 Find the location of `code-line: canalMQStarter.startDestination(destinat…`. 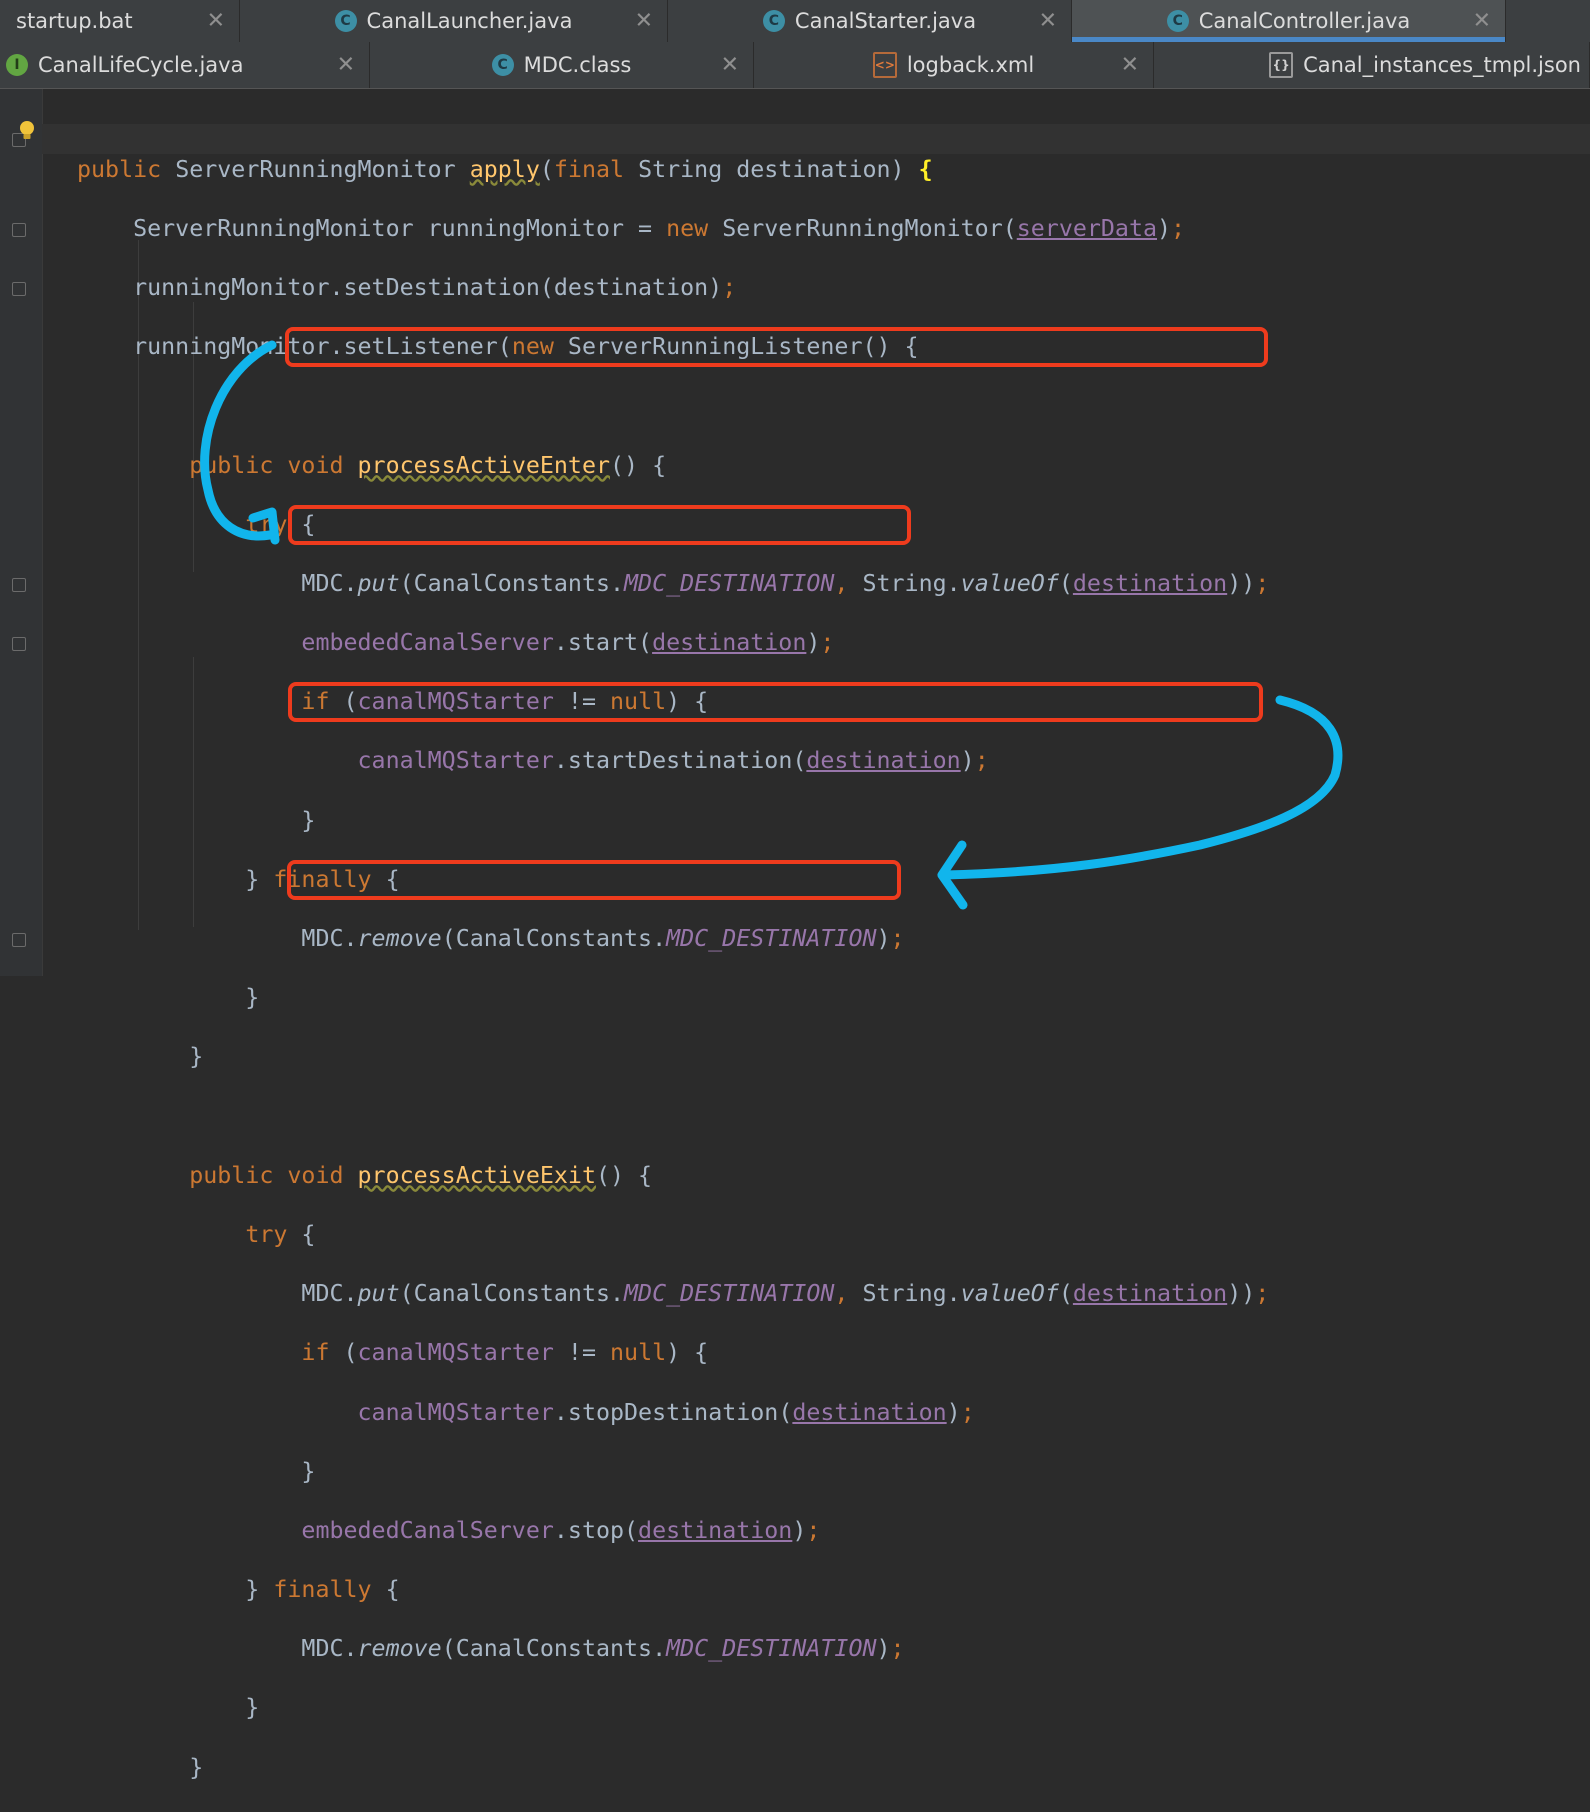

code-line: canalMQStarter.startDestination(destinat… is located at coordinates (673, 761).